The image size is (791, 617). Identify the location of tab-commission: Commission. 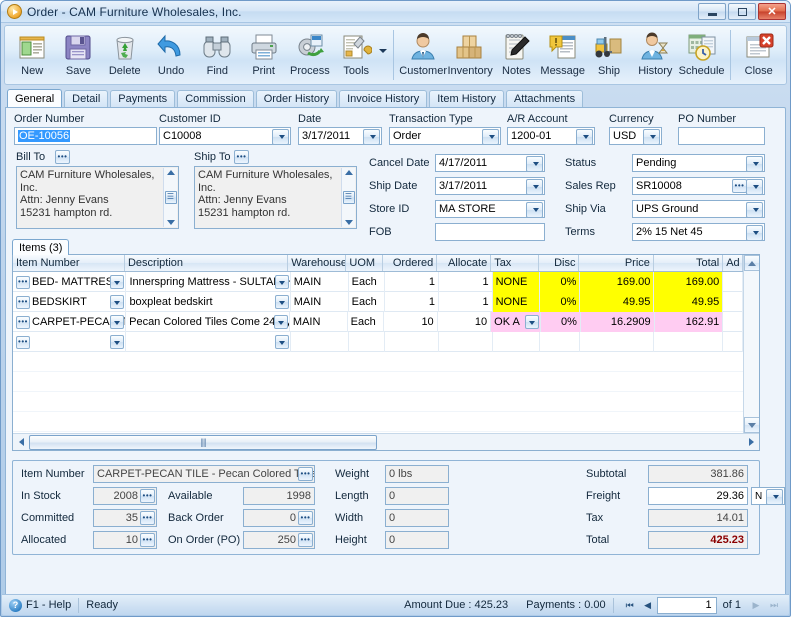
(215, 98).